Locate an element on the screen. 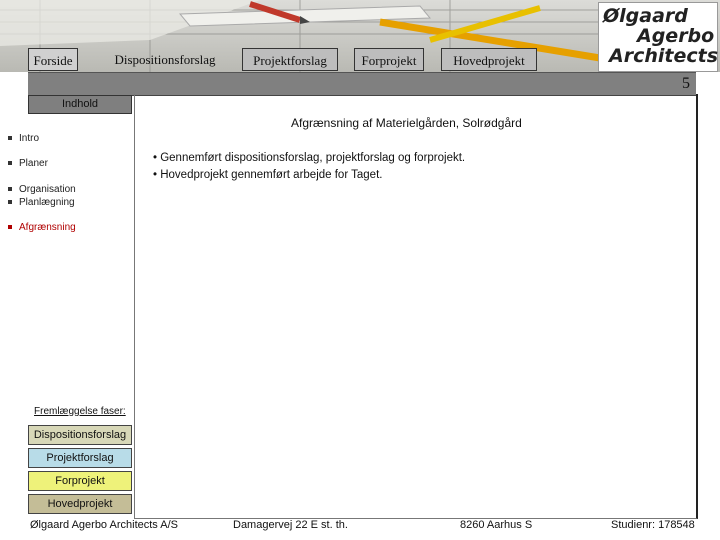 This screenshot has width=720, height=540. footer-company: Ølgaard Agerbo Architects A/S is located at coordinates (104, 525).